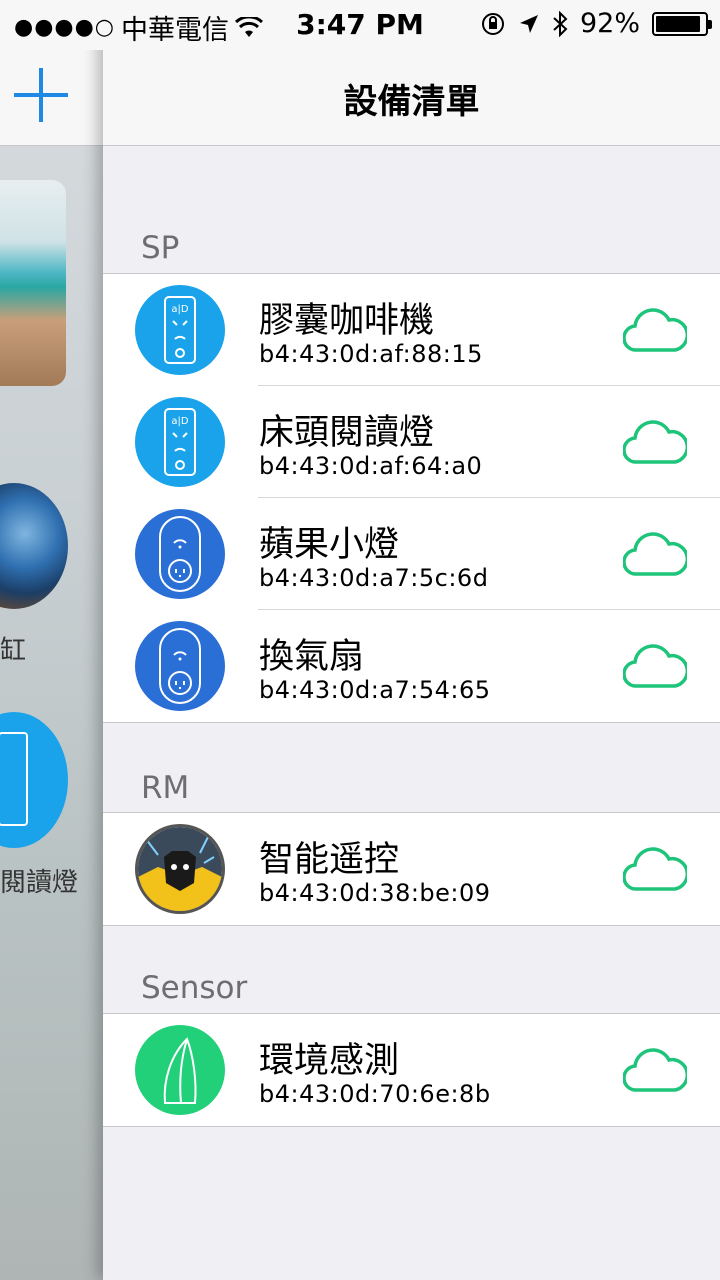 The width and height of the screenshot is (720, 1280). Describe the element at coordinates (371, 466) in the screenshot. I see `device-mac: b4:43:0d:af:64:a0` at that location.